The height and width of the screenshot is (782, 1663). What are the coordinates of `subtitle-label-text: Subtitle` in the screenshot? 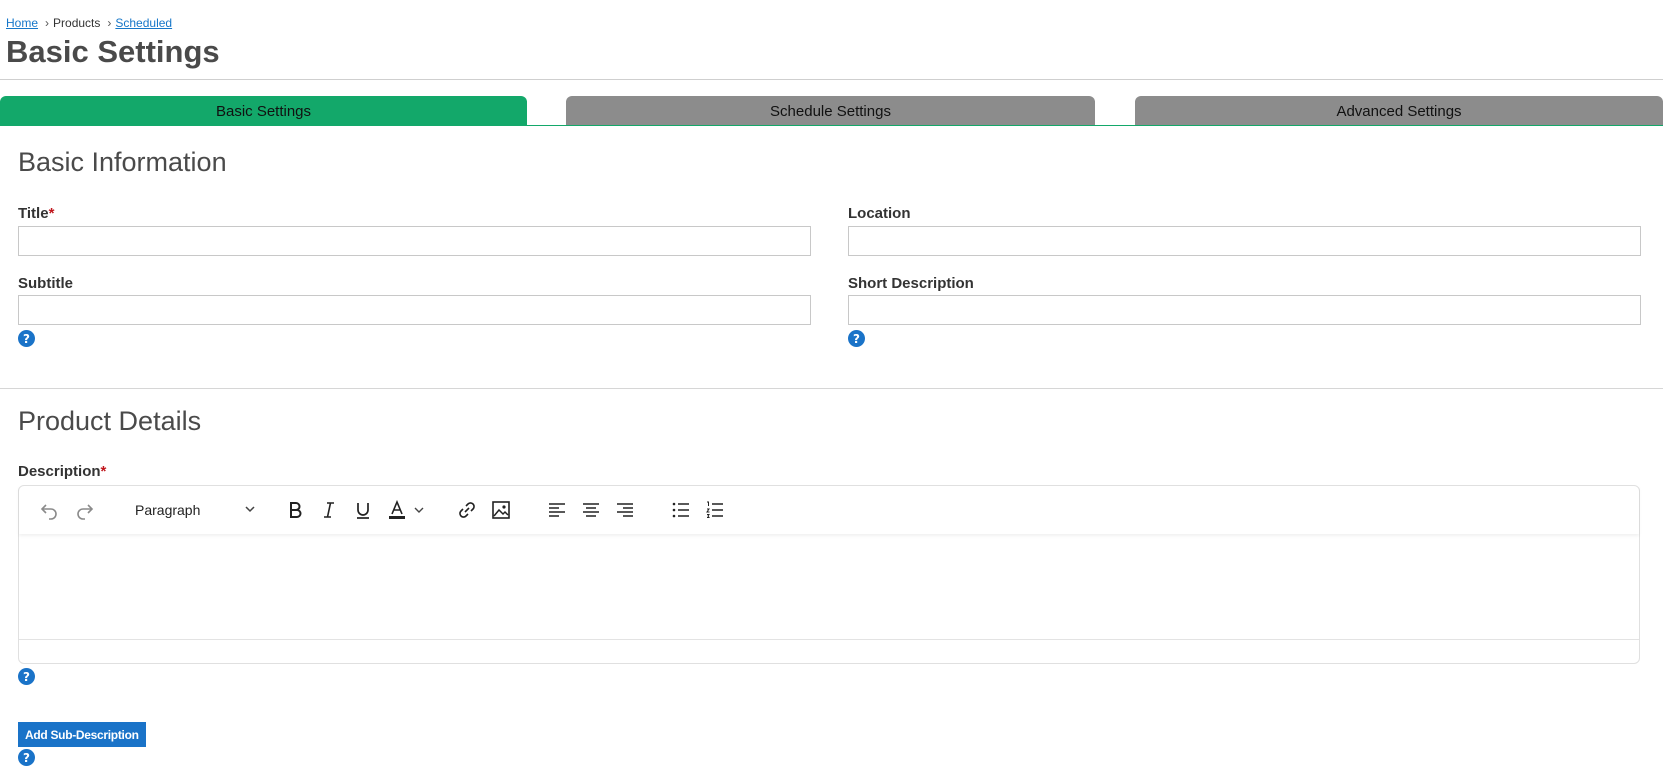 It's located at (45, 283).